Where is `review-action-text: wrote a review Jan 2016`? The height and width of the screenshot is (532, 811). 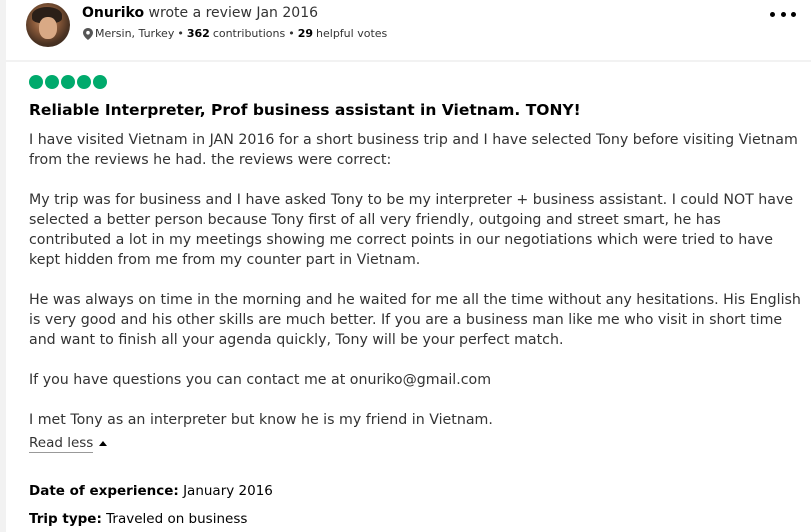 review-action-text: wrote a review Jan 2016 is located at coordinates (233, 13).